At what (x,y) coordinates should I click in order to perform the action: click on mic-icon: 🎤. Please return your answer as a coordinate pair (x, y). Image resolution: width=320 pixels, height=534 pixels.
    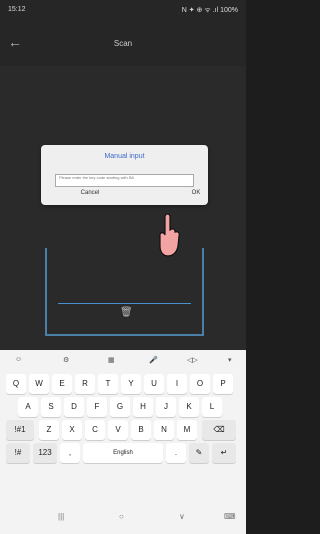
    Looking at the image, I should click on (153, 360).